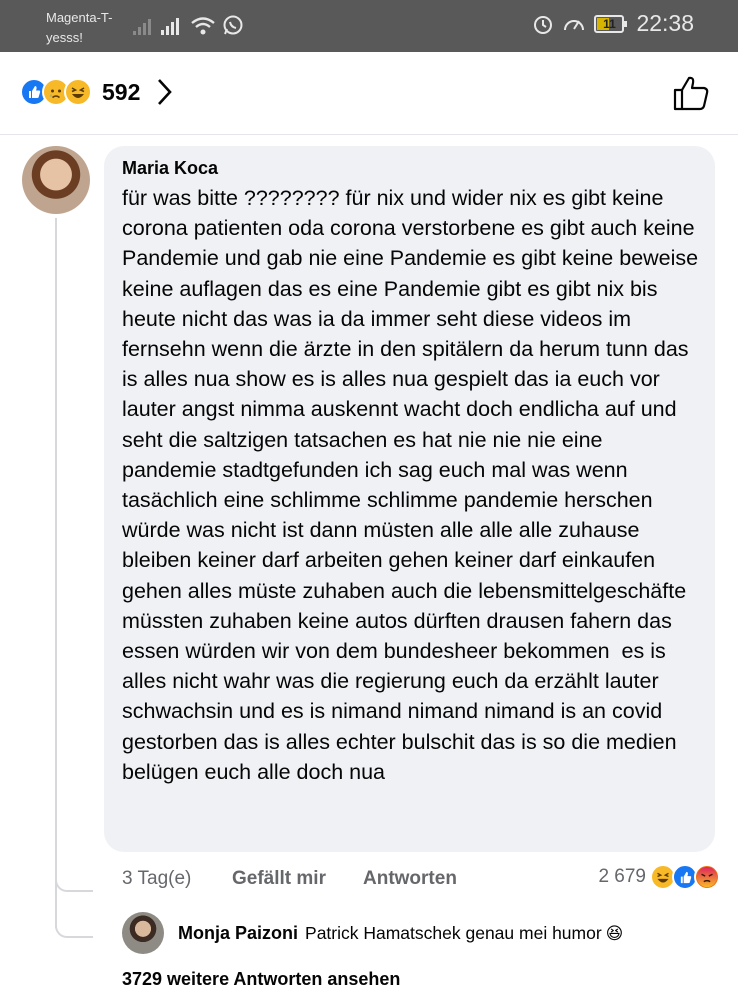 The image size is (738, 1008). What do you see at coordinates (233, 25) in the screenshot?
I see `whatsapp-icon` at bounding box center [233, 25].